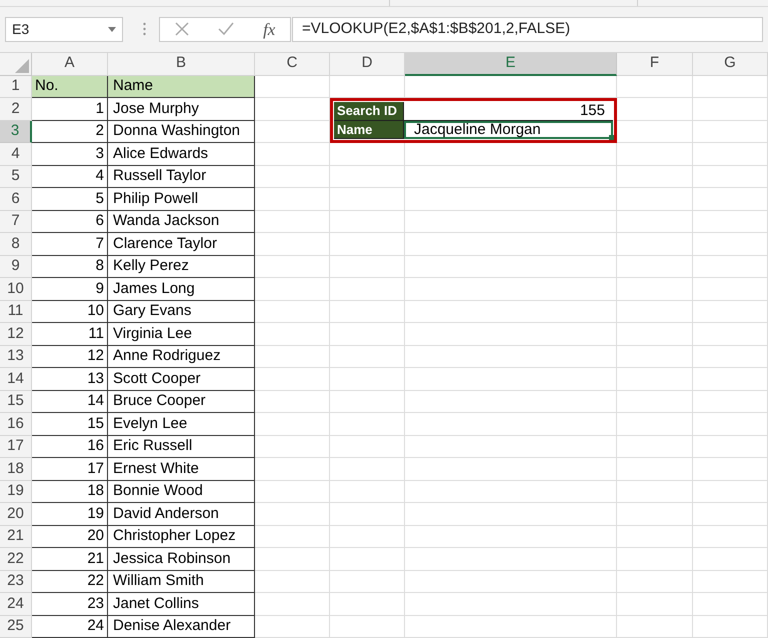  What do you see at coordinates (70, 244) in the screenshot?
I see `table-cell: 7` at bounding box center [70, 244].